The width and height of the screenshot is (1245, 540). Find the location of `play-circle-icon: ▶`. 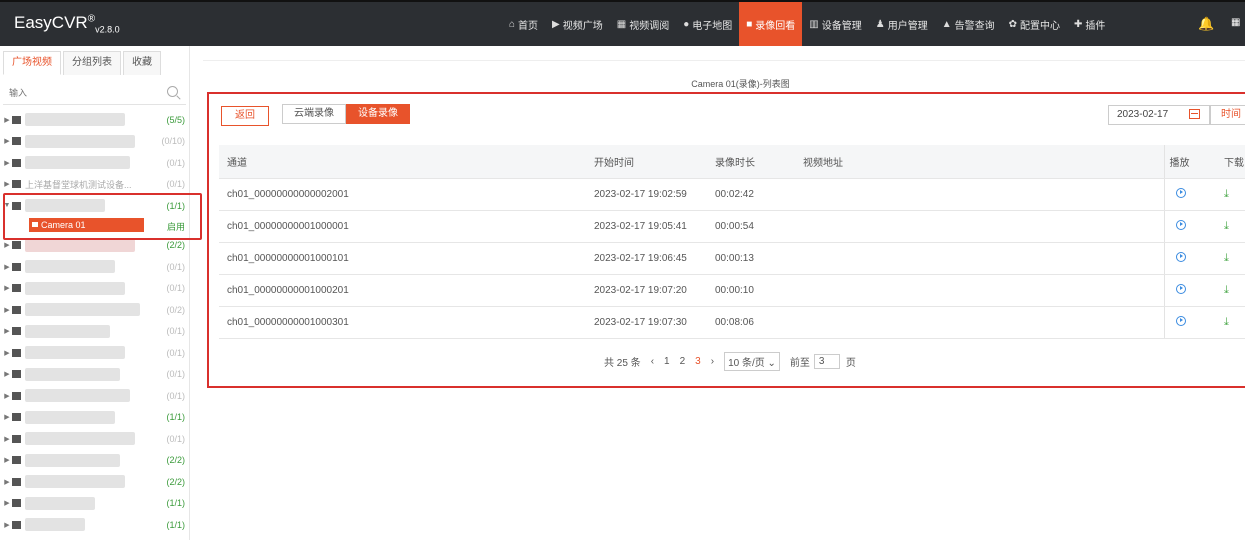

play-circle-icon: ▶ is located at coordinates (556, 24).